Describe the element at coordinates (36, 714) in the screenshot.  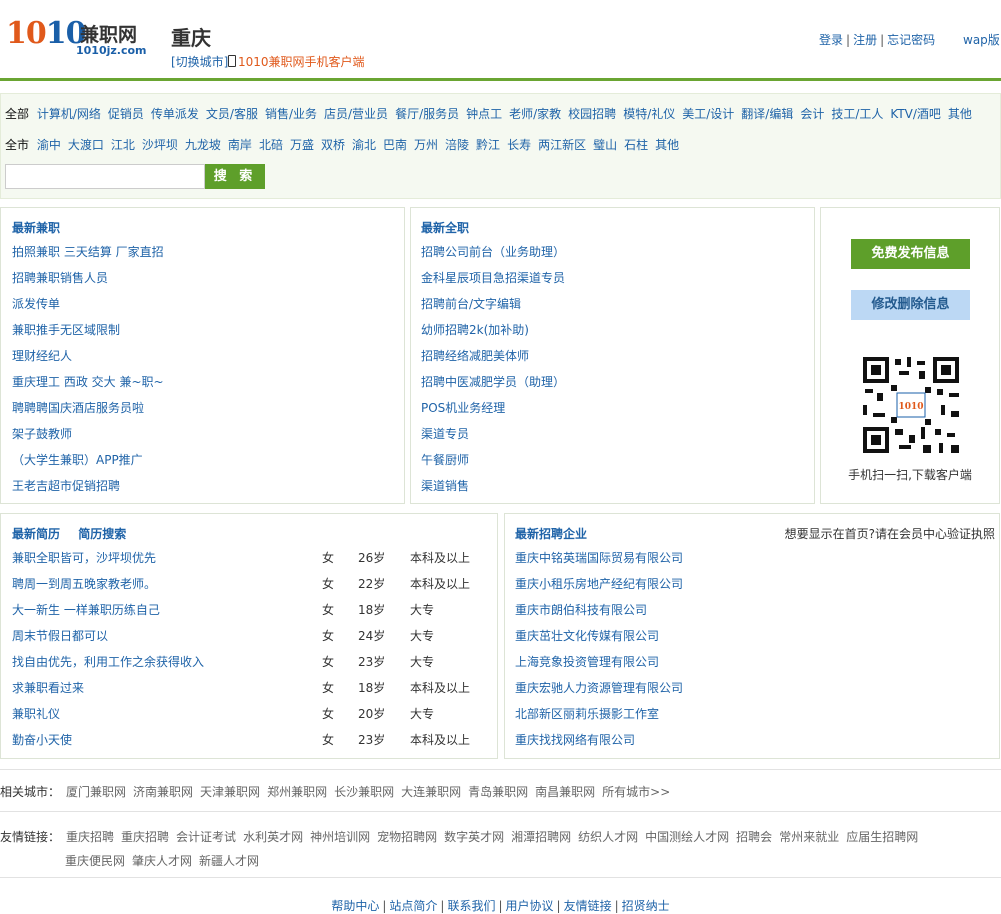
I see `resume-title-link: 兼职礼仪` at that location.